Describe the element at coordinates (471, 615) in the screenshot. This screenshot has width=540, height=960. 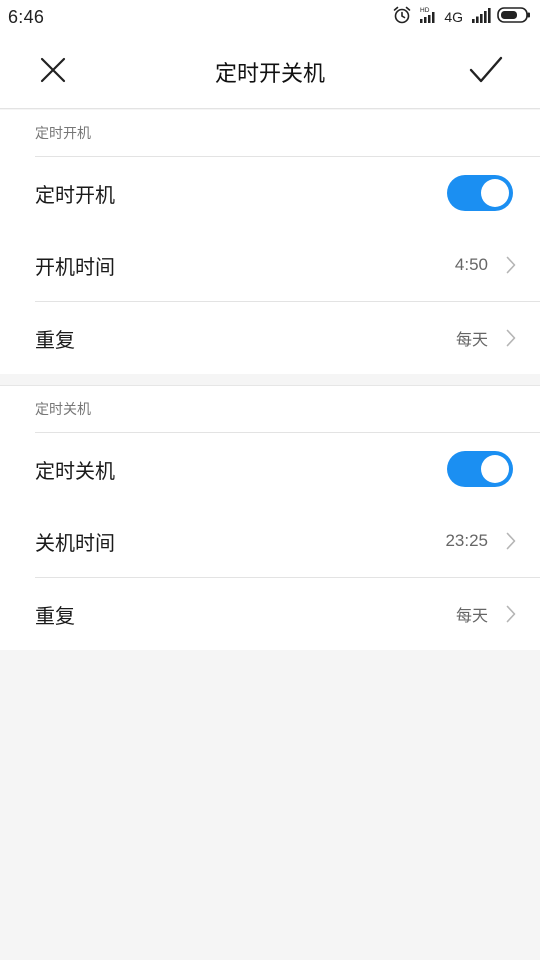
I see `power-off-repeat-value: 每天` at that location.